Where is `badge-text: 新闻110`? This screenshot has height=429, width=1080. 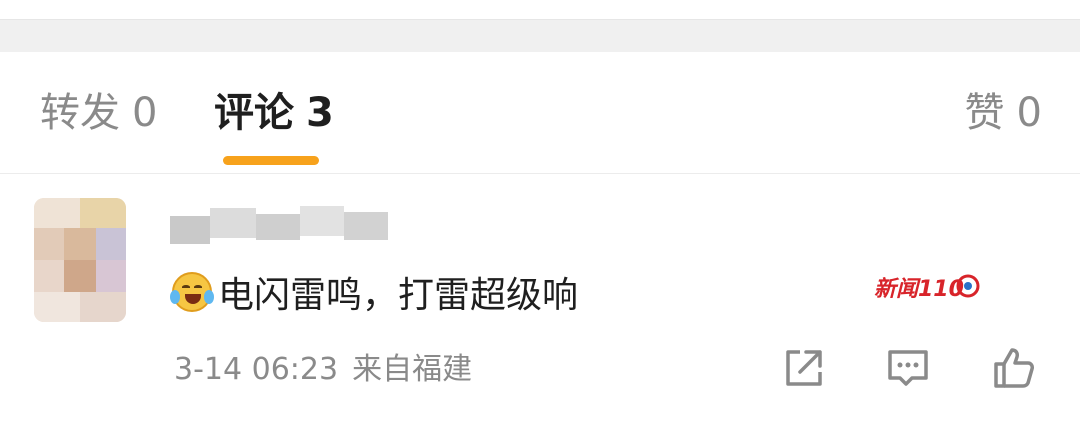
badge-text: 新闻110 is located at coordinates (919, 289).